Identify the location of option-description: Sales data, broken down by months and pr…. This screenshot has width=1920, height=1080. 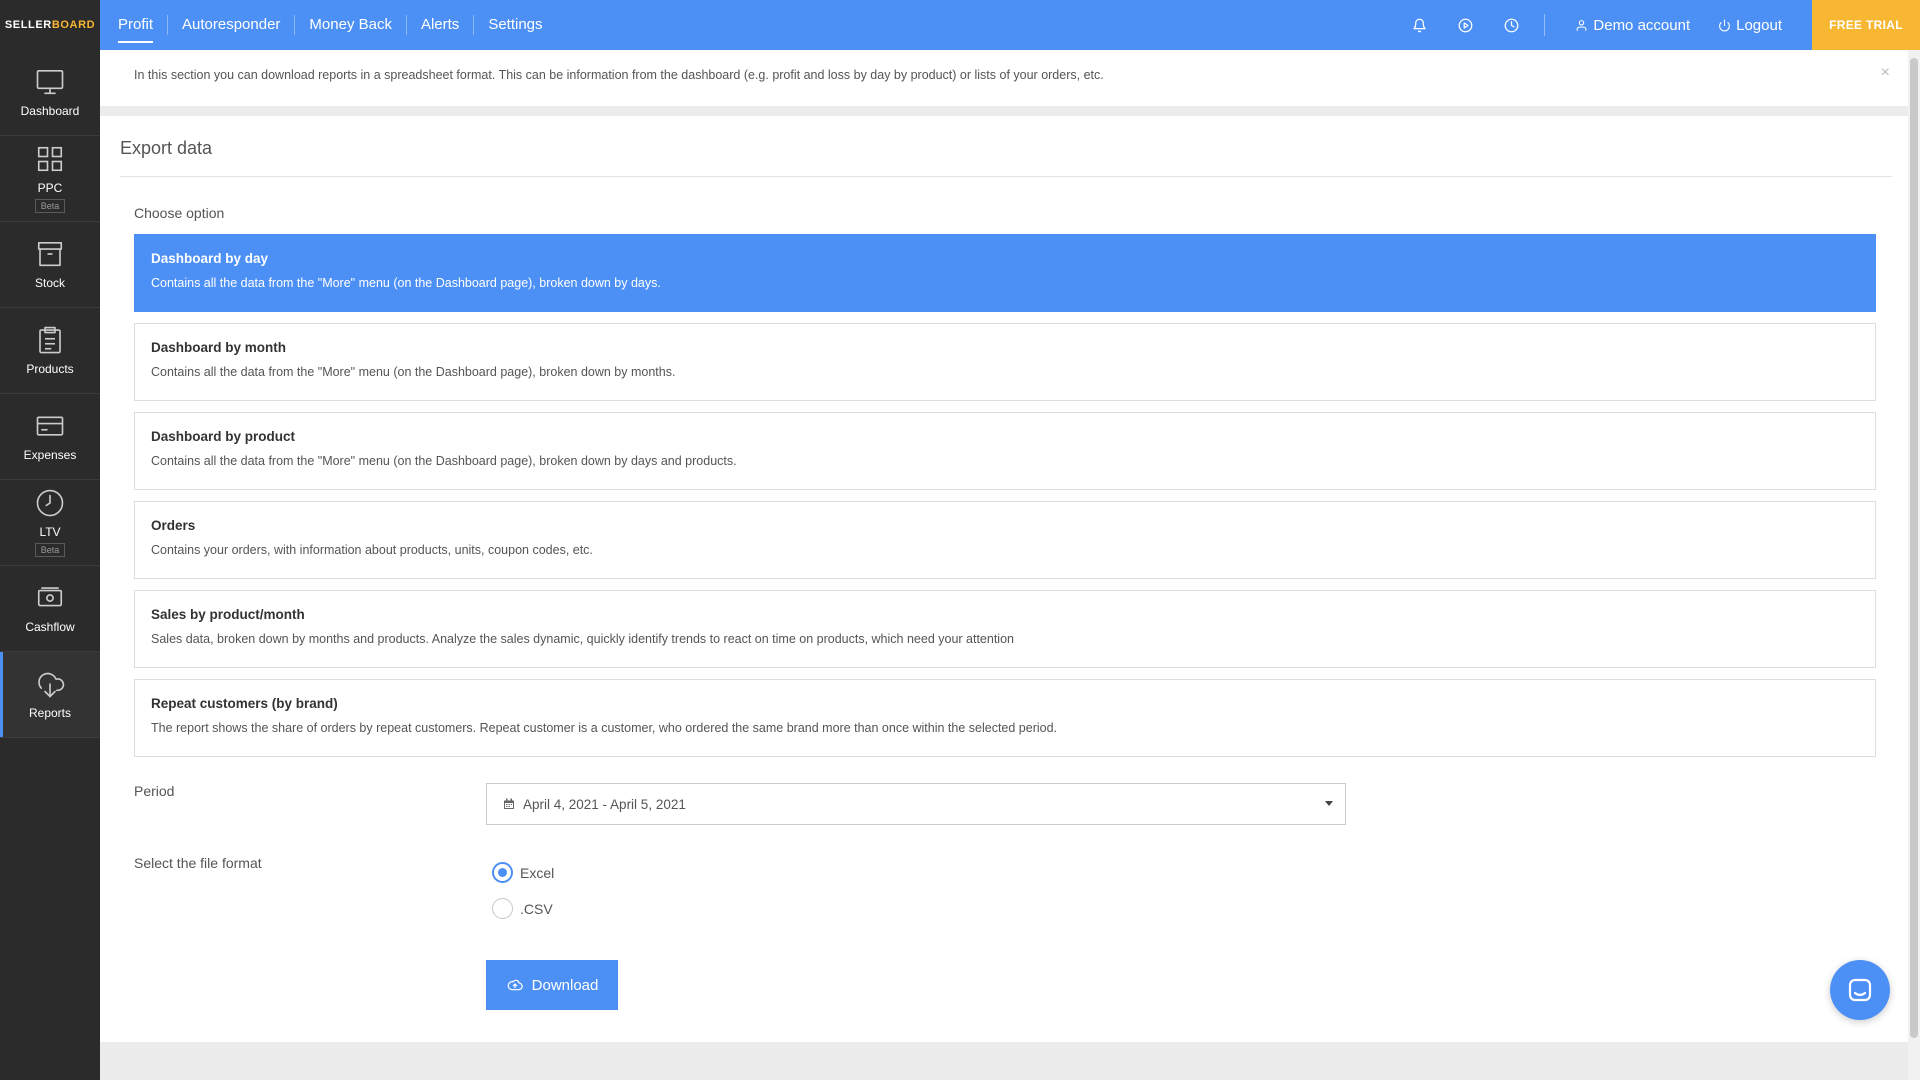
(582, 639).